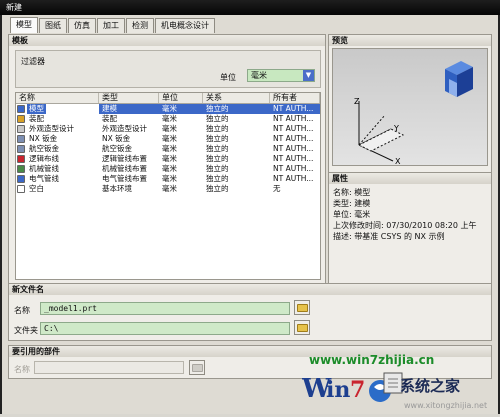 Image resolution: width=500 pixels, height=417 pixels. I want to click on properties-header: 属性, so click(410, 178).